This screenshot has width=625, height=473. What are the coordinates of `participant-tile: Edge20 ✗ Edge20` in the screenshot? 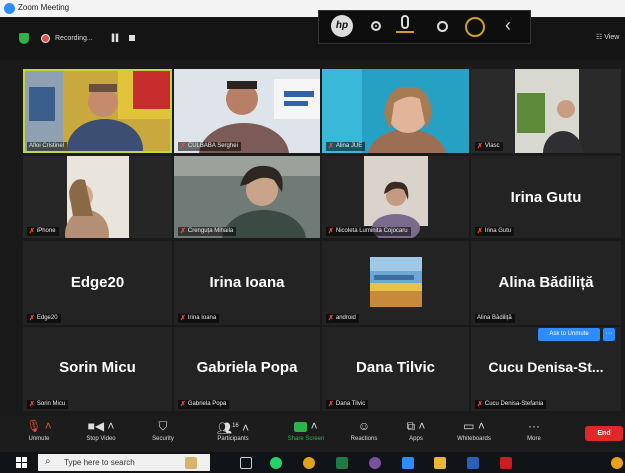 It's located at (97, 283).